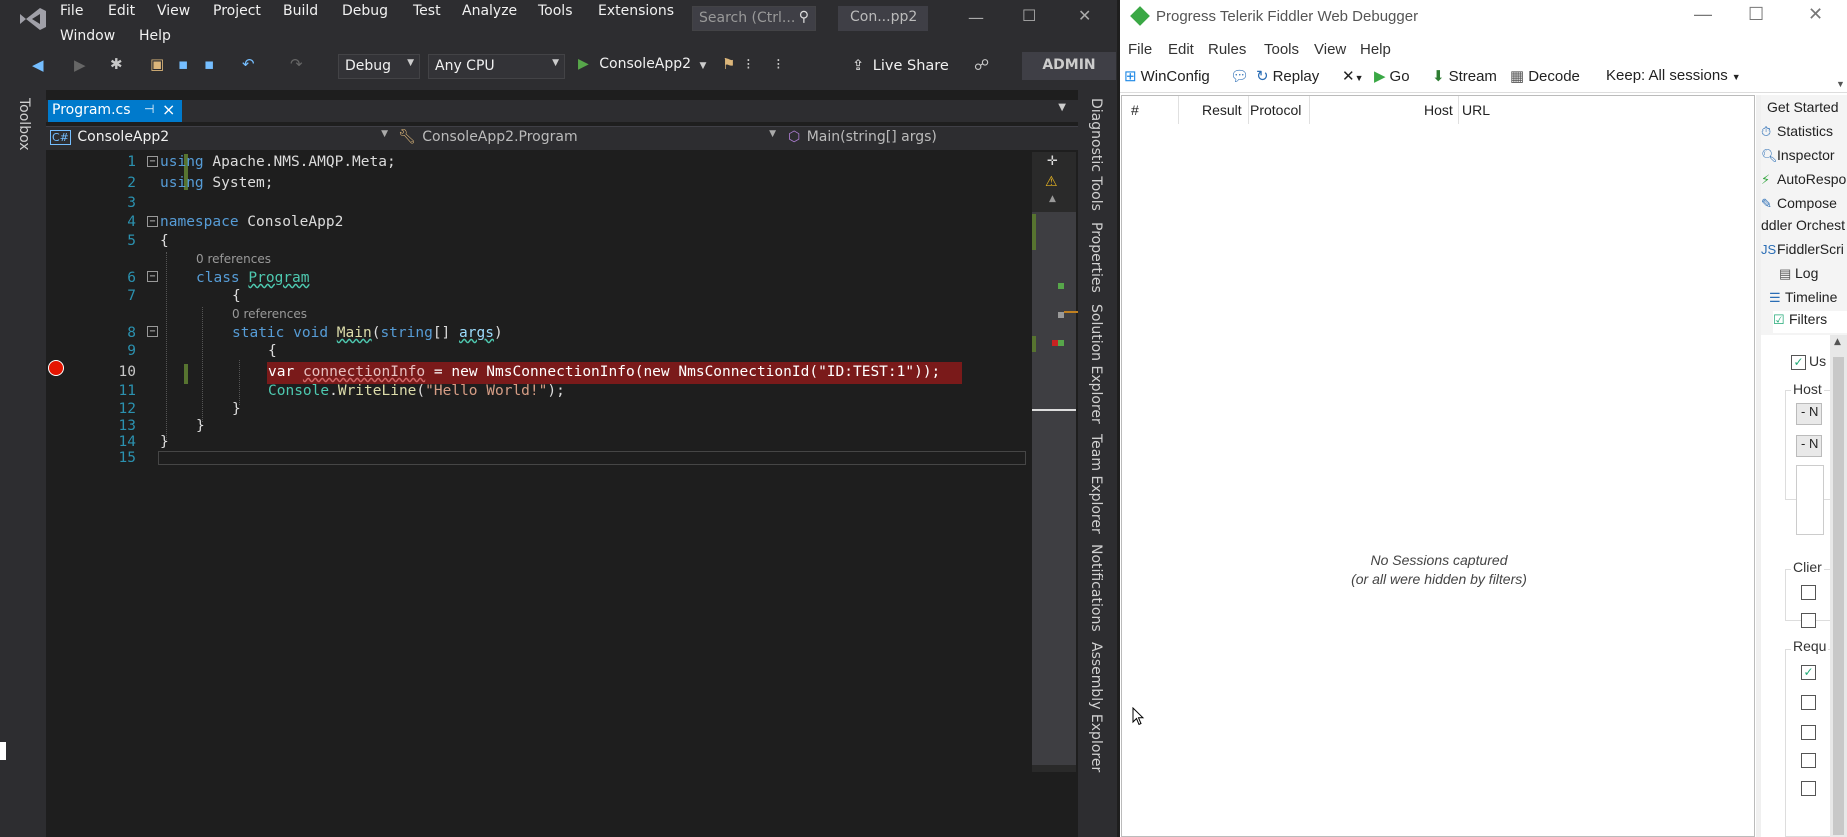  Describe the element at coordinates (56, 368) in the screenshot. I see `breakpoint-icon` at that location.